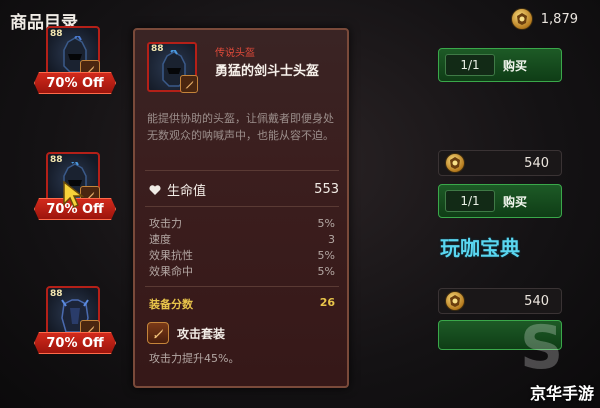  What do you see at coordinates (74, 194) in the screenshot?
I see `pointer-cursor-icon` at bounding box center [74, 194].